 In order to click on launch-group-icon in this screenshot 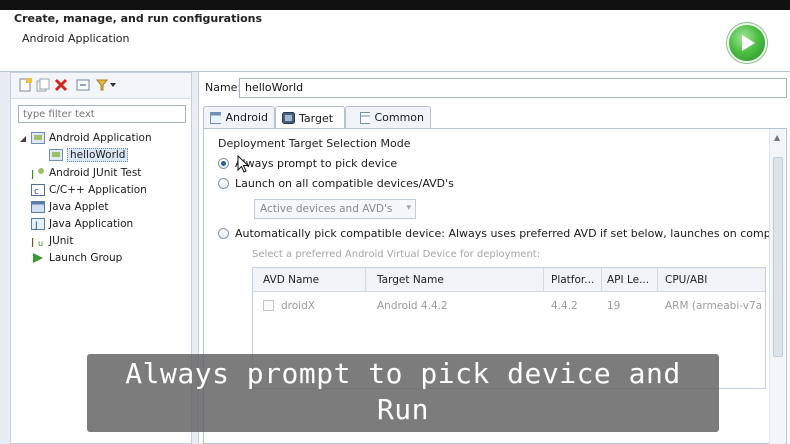, I will do `click(38, 257)`.